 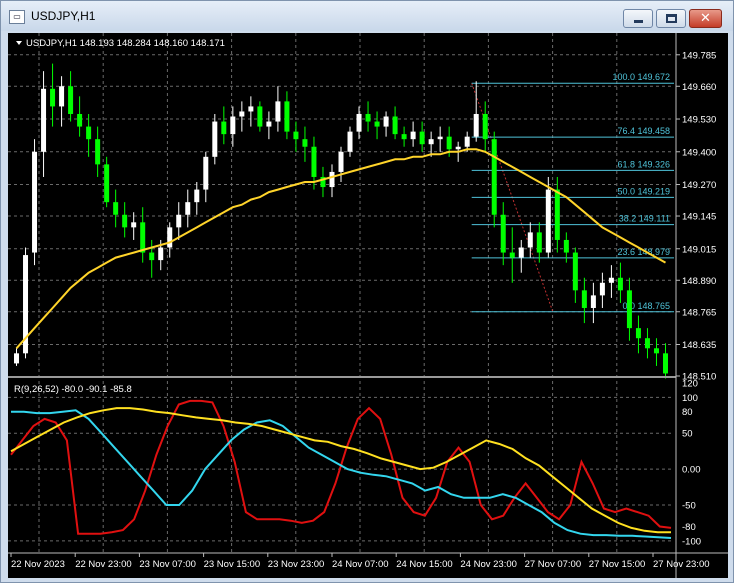 I want to click on time-label: 27 Nov 07:00, so click(x=553, y=564).